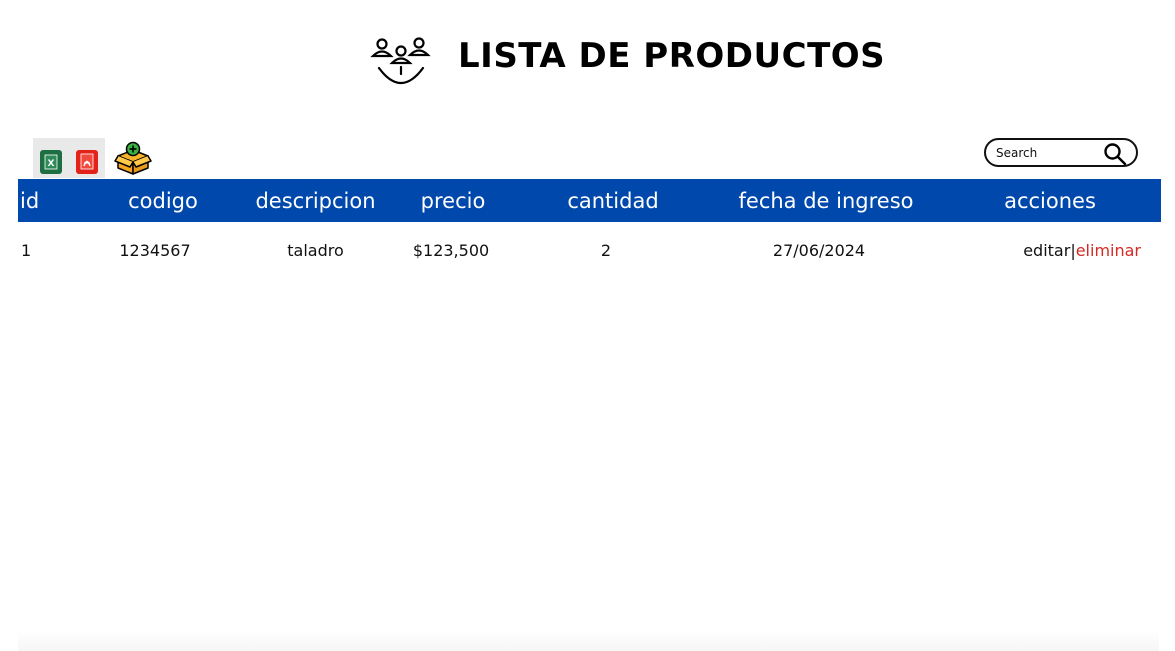 The width and height of the screenshot is (1175, 651). What do you see at coordinates (1050, 200) in the screenshot?
I see `column-header-acciones: acciones` at bounding box center [1050, 200].